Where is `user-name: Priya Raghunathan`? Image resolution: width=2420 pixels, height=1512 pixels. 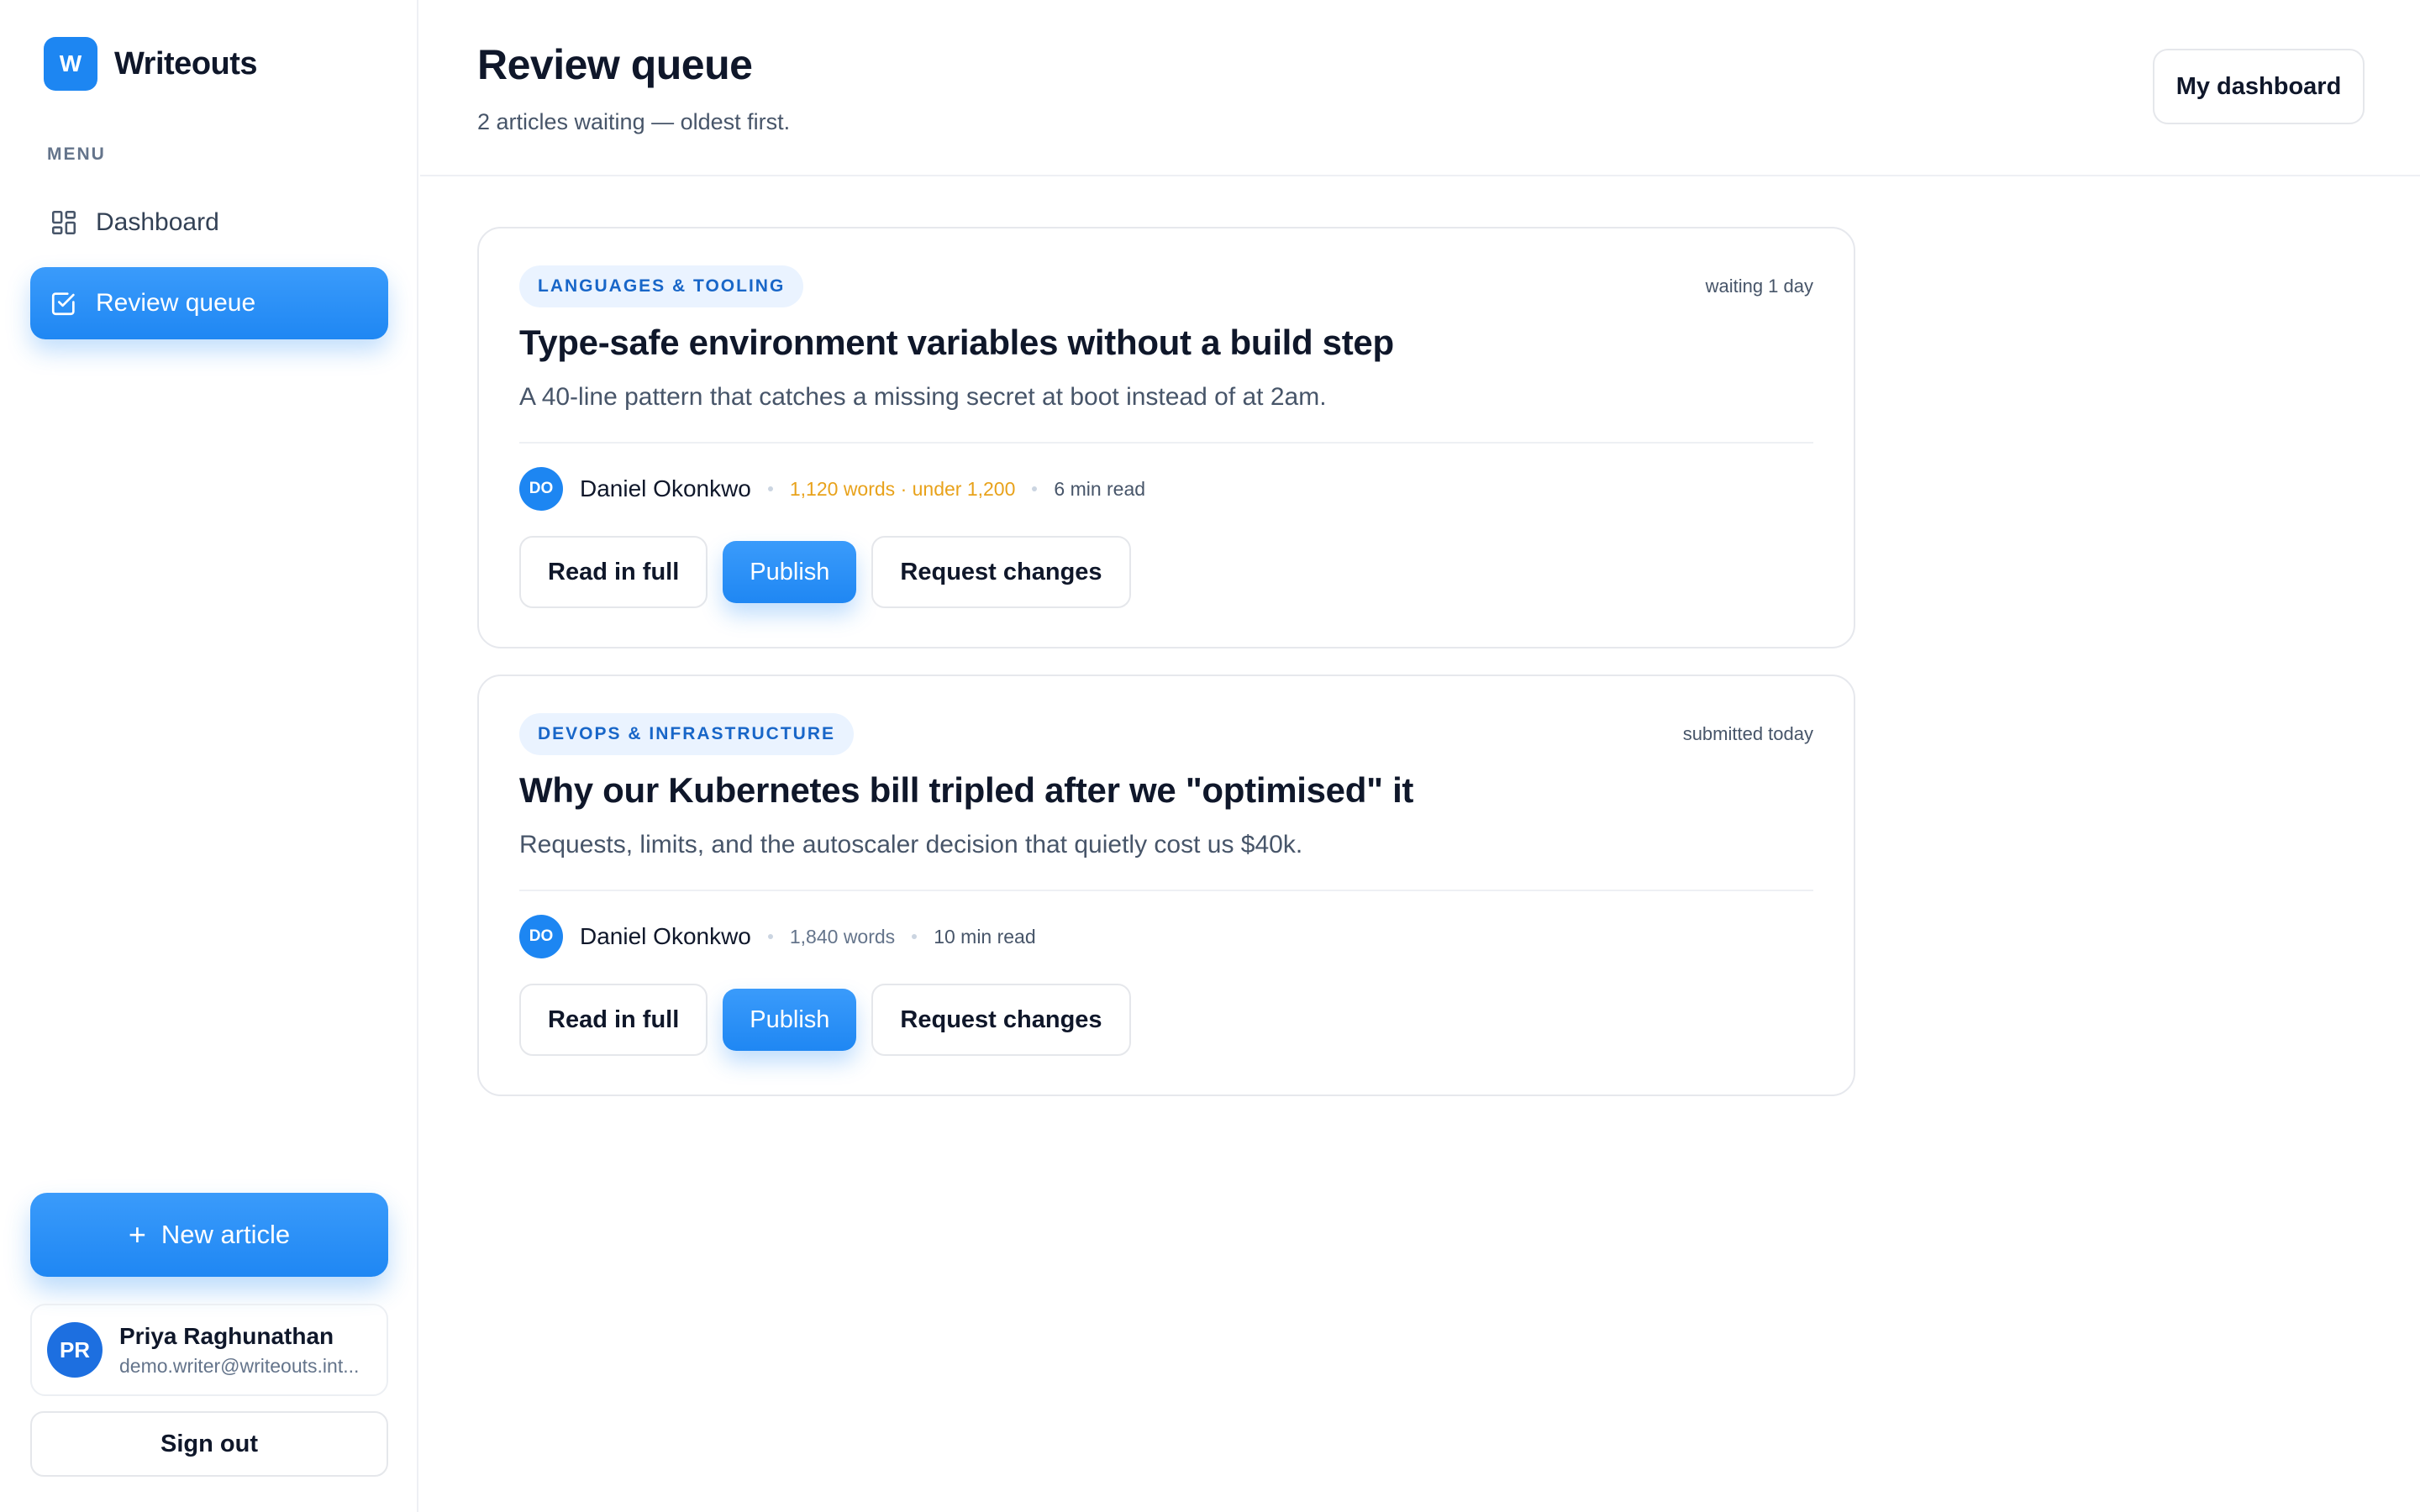
user-name: Priya Raghunathan is located at coordinates (226, 1335).